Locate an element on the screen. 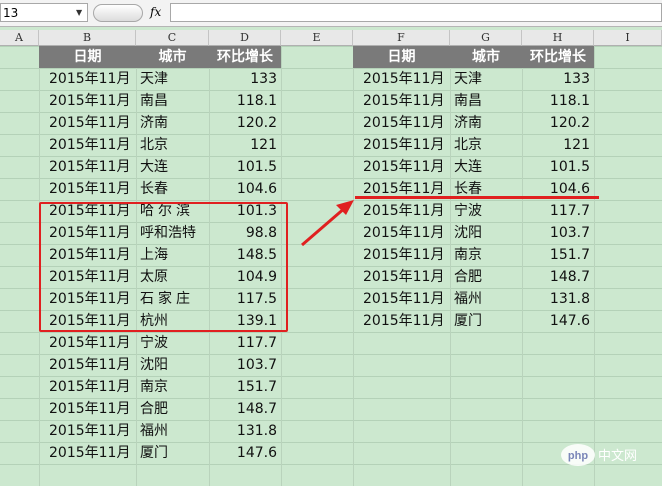  watermark-text: 中文网 is located at coordinates (617, 456).